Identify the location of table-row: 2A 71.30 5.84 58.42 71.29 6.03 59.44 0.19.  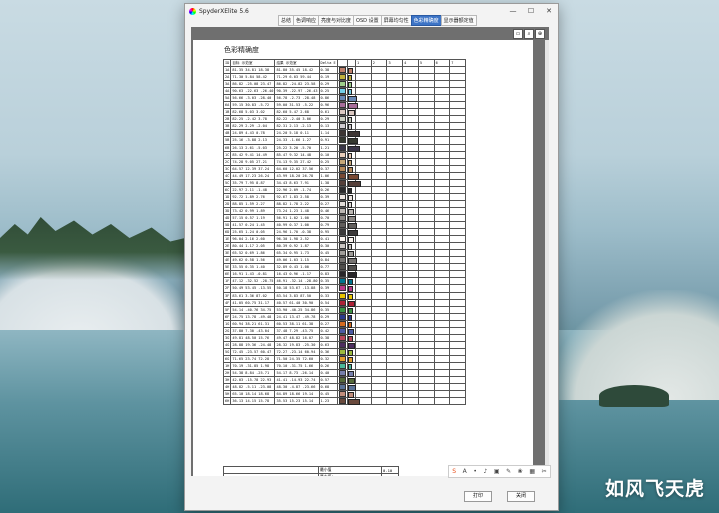
(344, 77).